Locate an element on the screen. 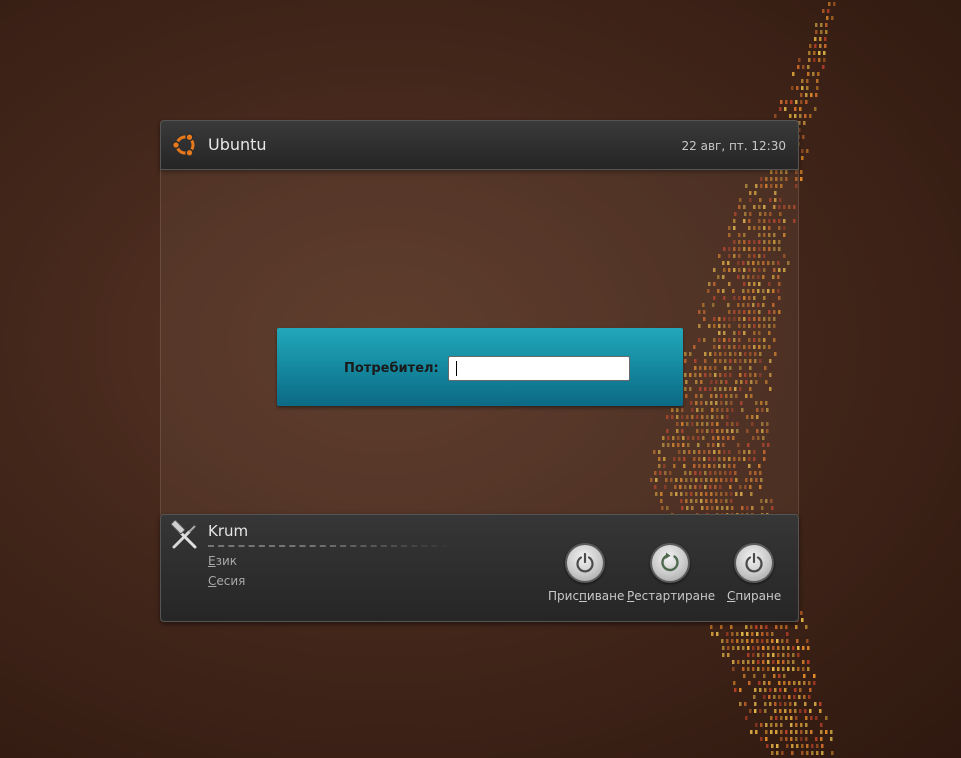 The height and width of the screenshot is (758, 961). suspend-label-mnemonic: п is located at coordinates (583, 596).